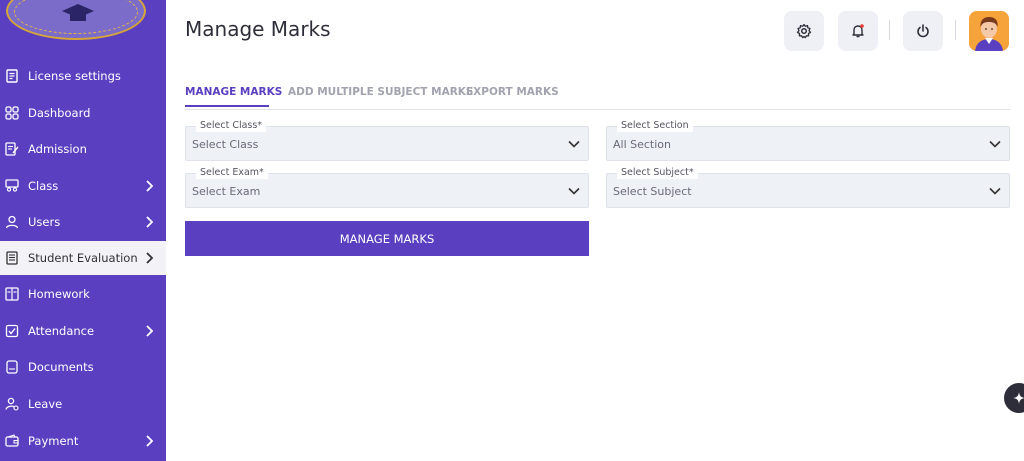 Image resolution: width=1024 pixels, height=461 pixels. Describe the element at coordinates (83, 222) in the screenshot. I see `sidebar-item-users: Users` at that location.